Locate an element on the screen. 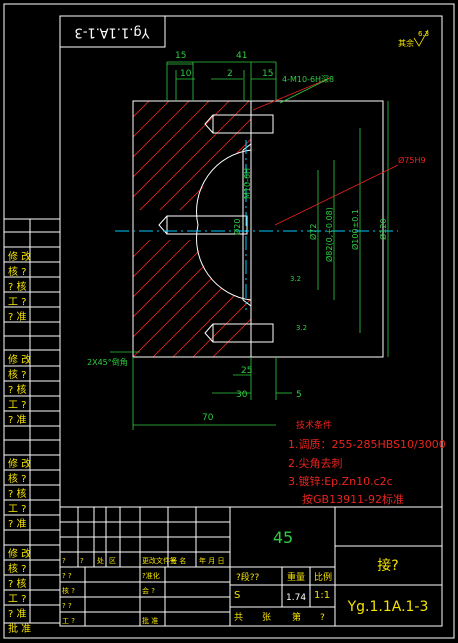 The height and width of the screenshot is (643, 458). dim-70: 70 is located at coordinates (208, 418).